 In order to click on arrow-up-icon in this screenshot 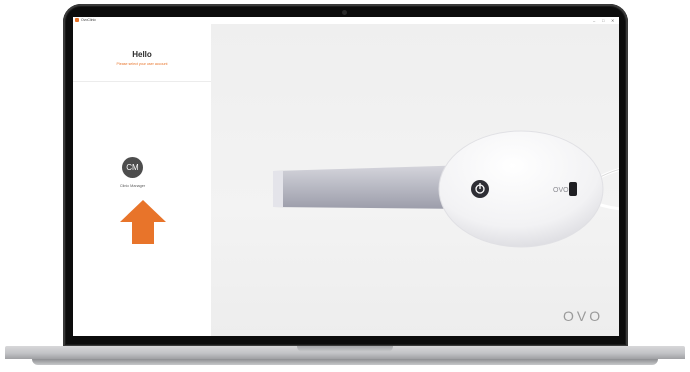, I will do `click(143, 222)`.